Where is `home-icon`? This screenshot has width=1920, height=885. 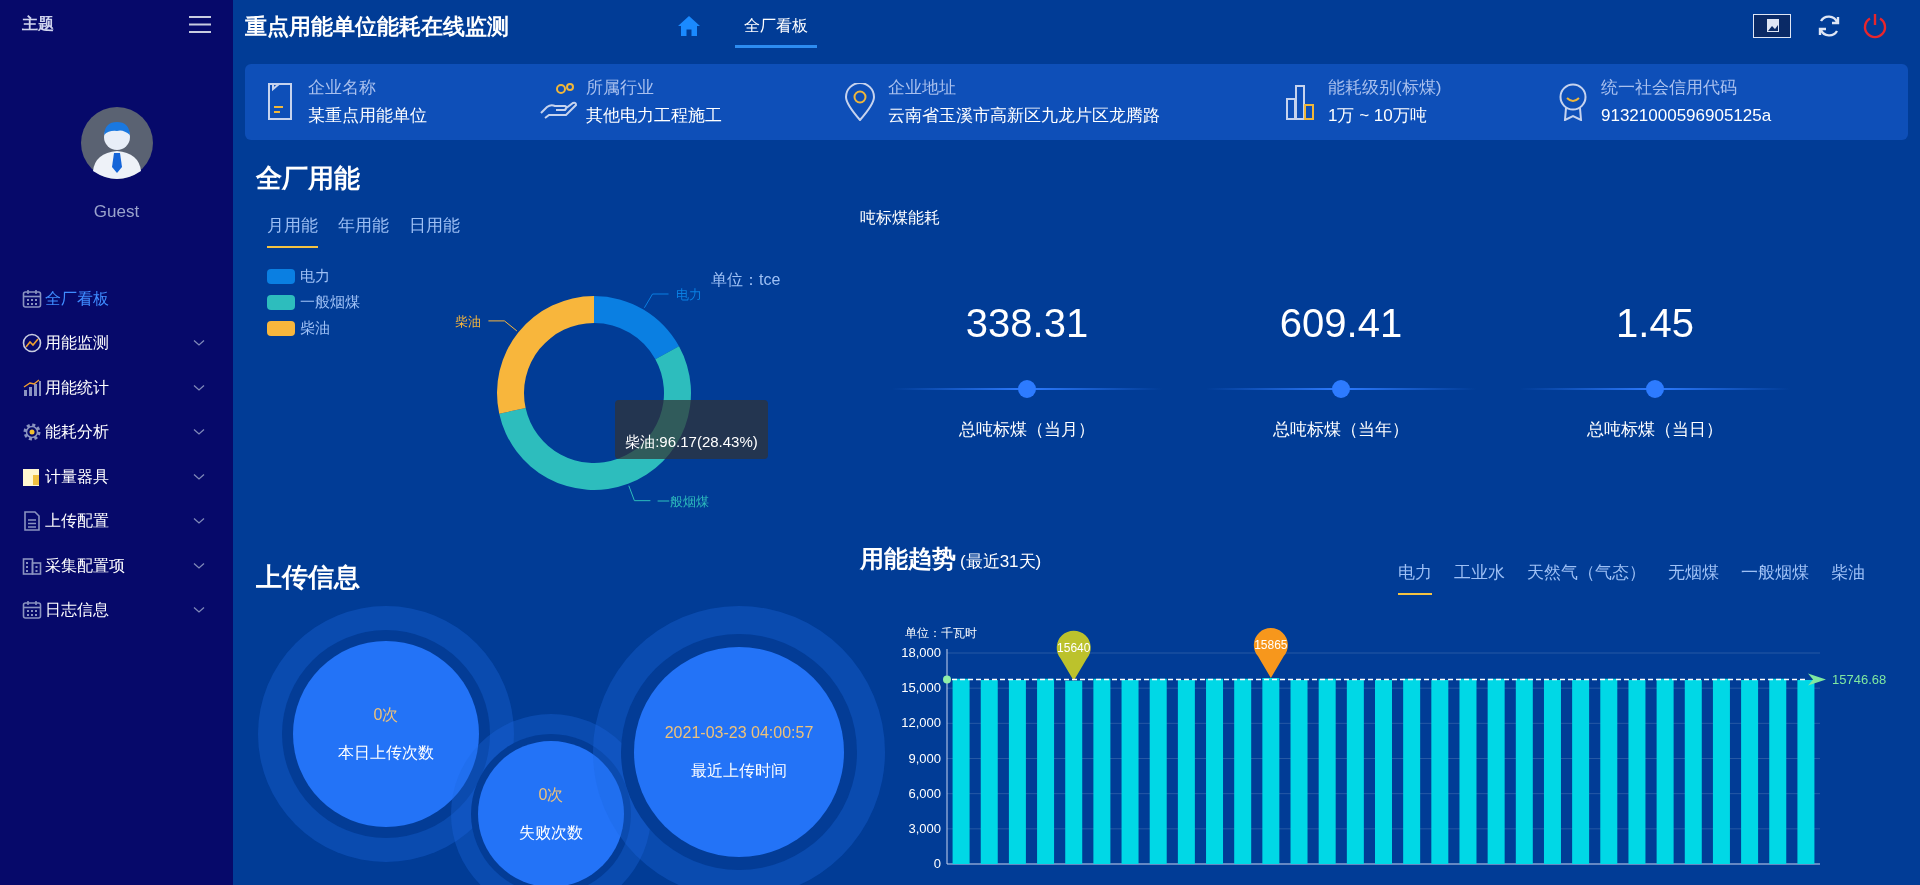 home-icon is located at coordinates (689, 26).